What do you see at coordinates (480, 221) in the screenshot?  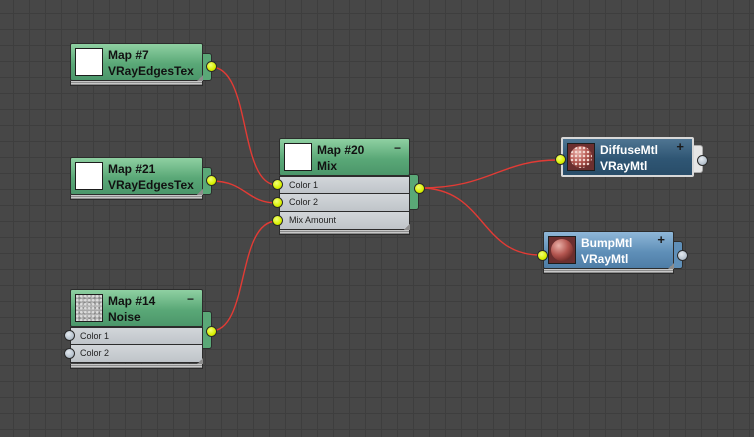 I see `wire-map20-to-bump` at bounding box center [480, 221].